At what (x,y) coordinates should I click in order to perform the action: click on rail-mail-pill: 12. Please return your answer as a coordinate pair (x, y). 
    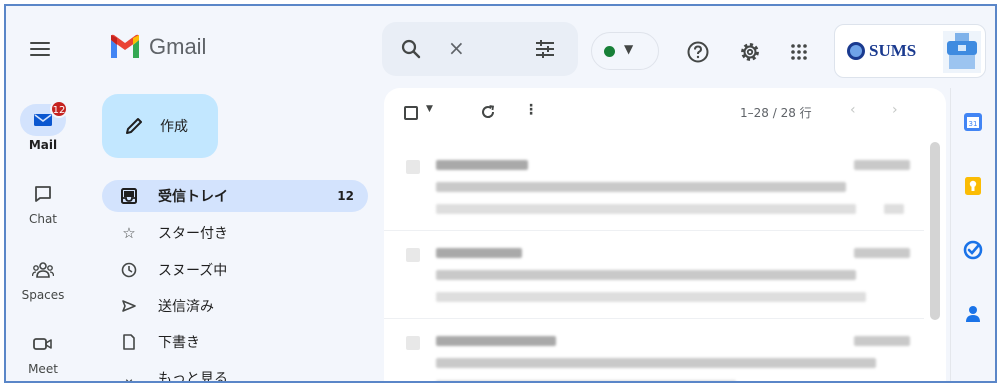
    Looking at the image, I should click on (44, 118).